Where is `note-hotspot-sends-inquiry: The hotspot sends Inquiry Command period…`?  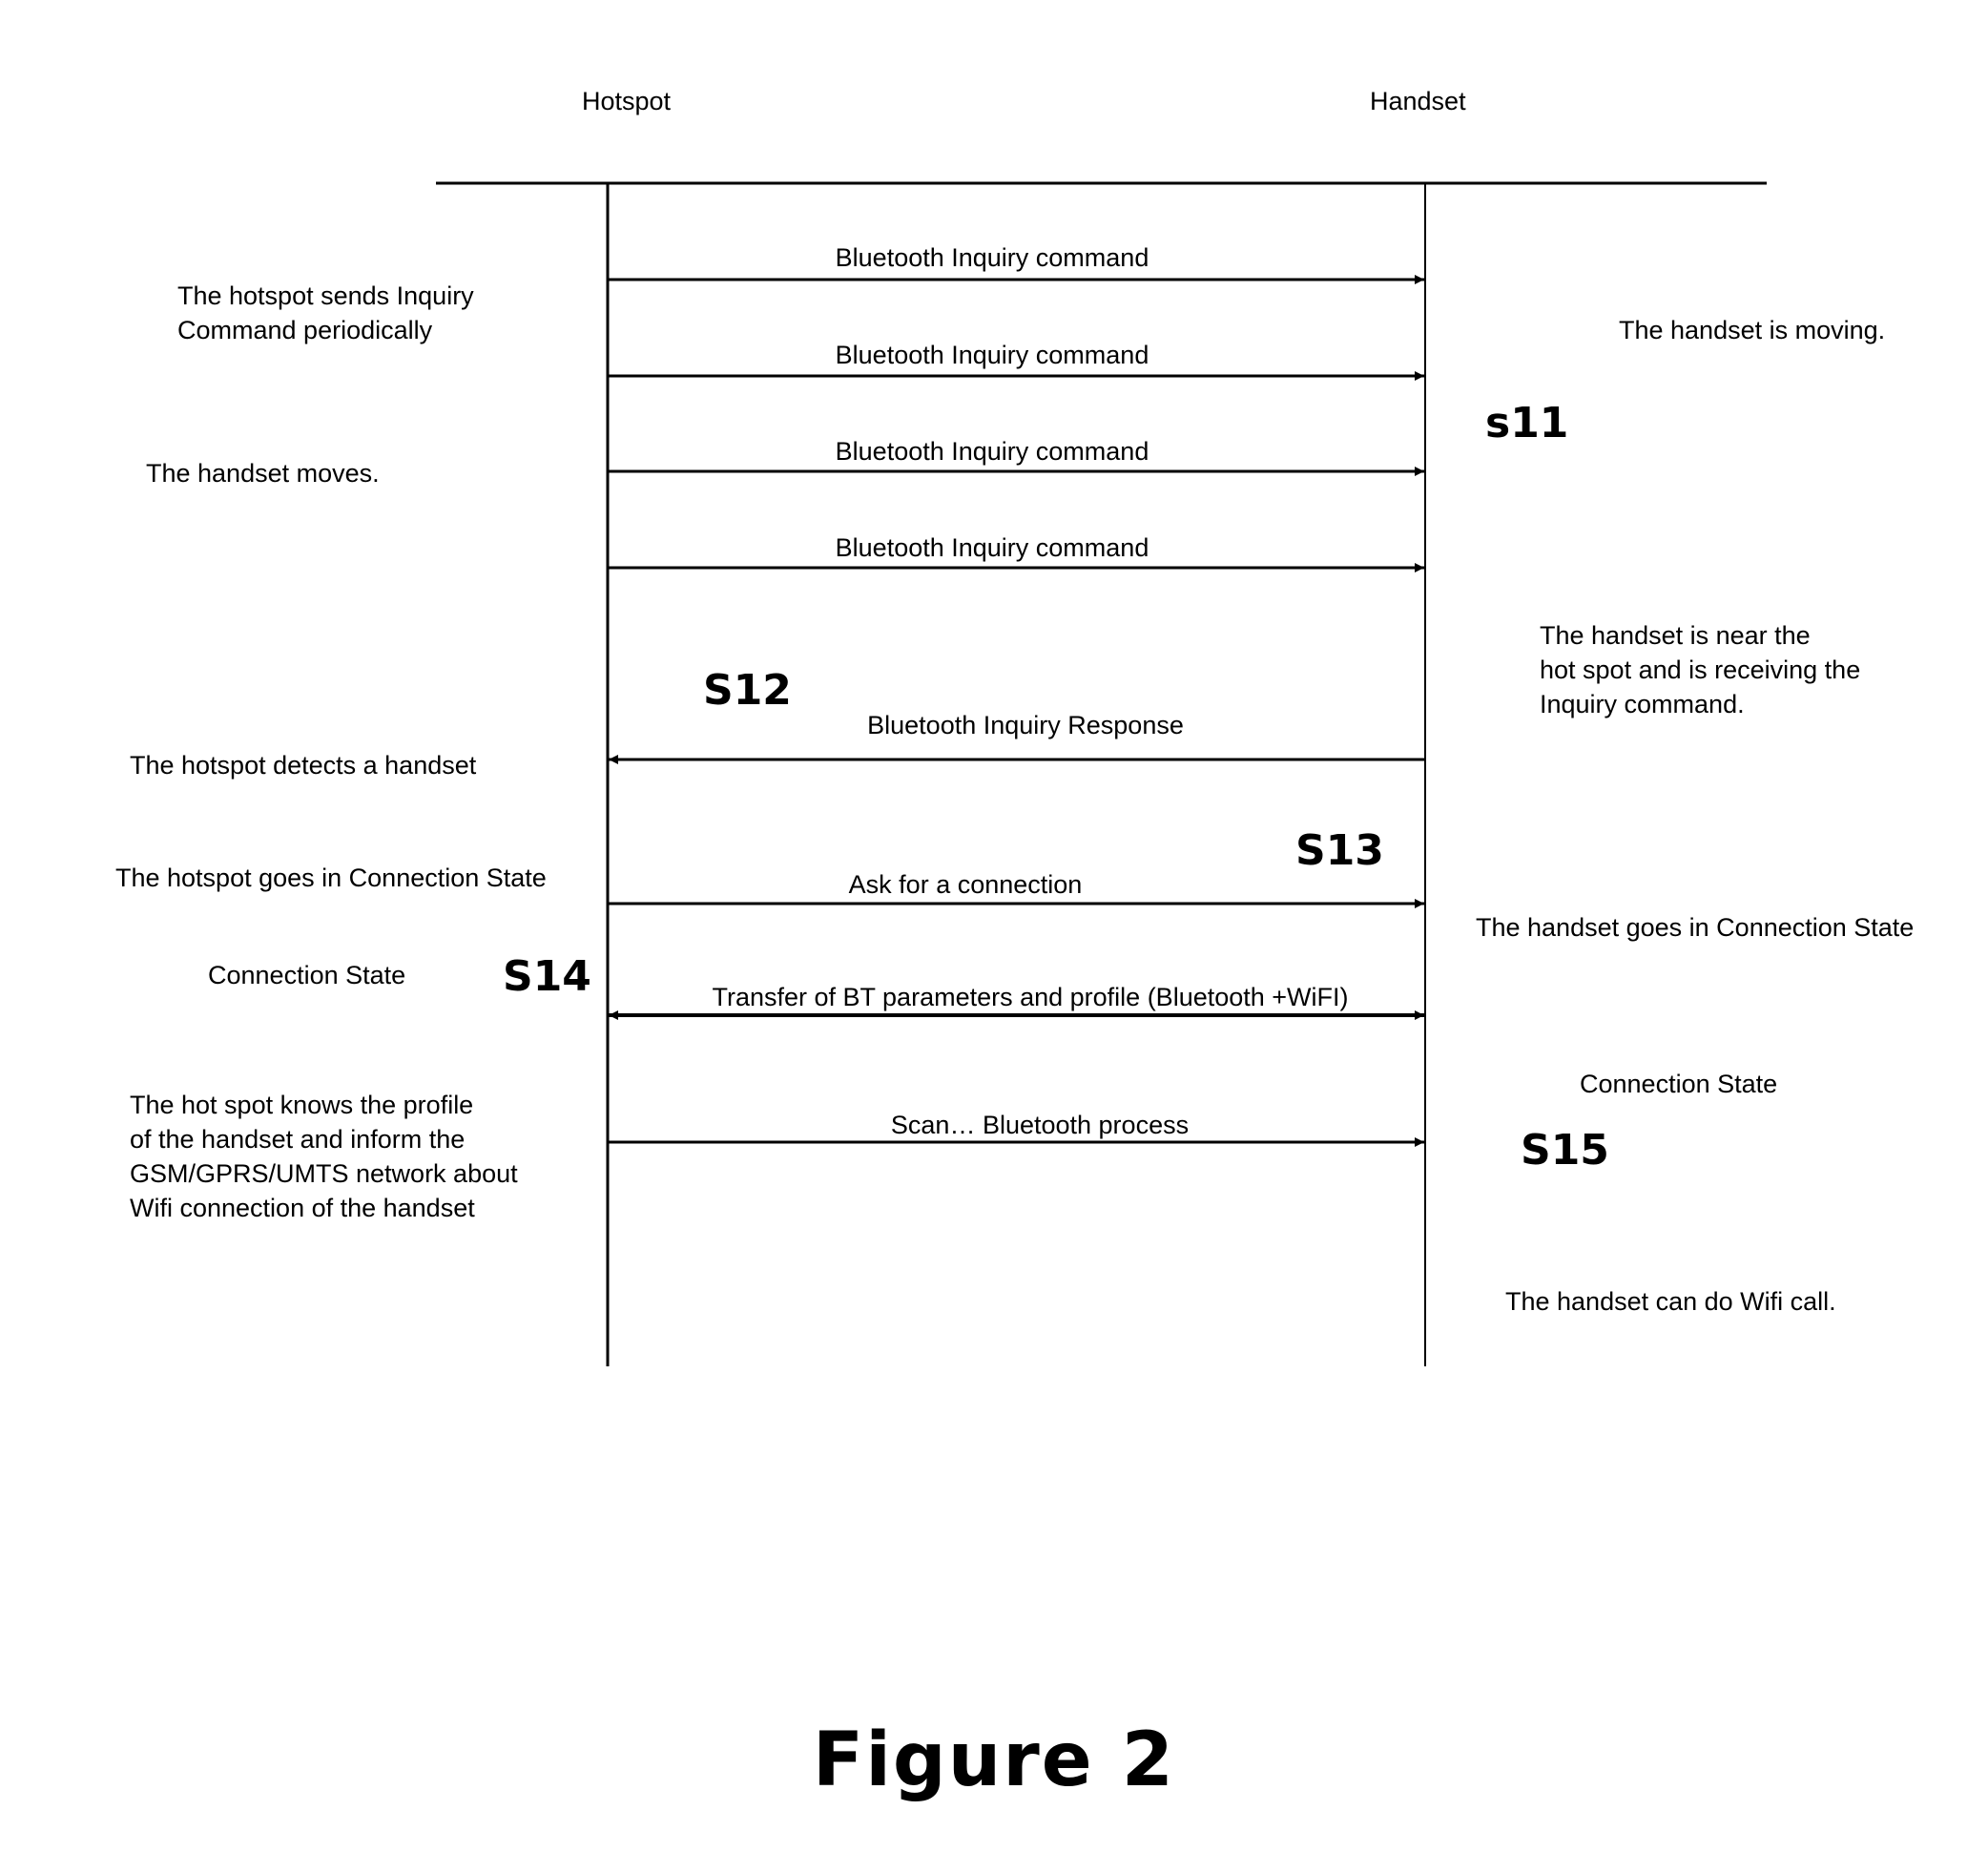 note-hotspot-sends-inquiry: The hotspot sends Inquiry Command period… is located at coordinates (326, 312).